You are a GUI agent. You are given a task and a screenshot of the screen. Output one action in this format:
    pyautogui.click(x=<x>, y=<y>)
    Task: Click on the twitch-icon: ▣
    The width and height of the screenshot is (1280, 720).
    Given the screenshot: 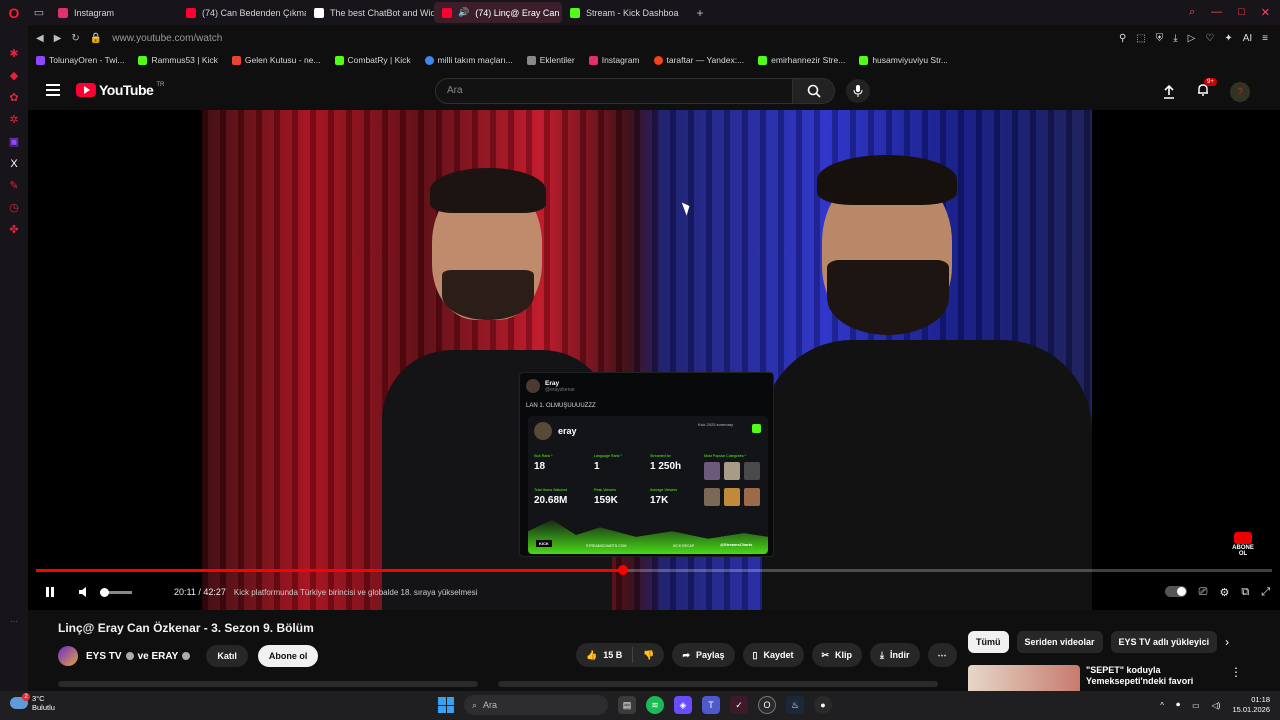 What is the action you would take?
    pyautogui.click(x=14, y=142)
    